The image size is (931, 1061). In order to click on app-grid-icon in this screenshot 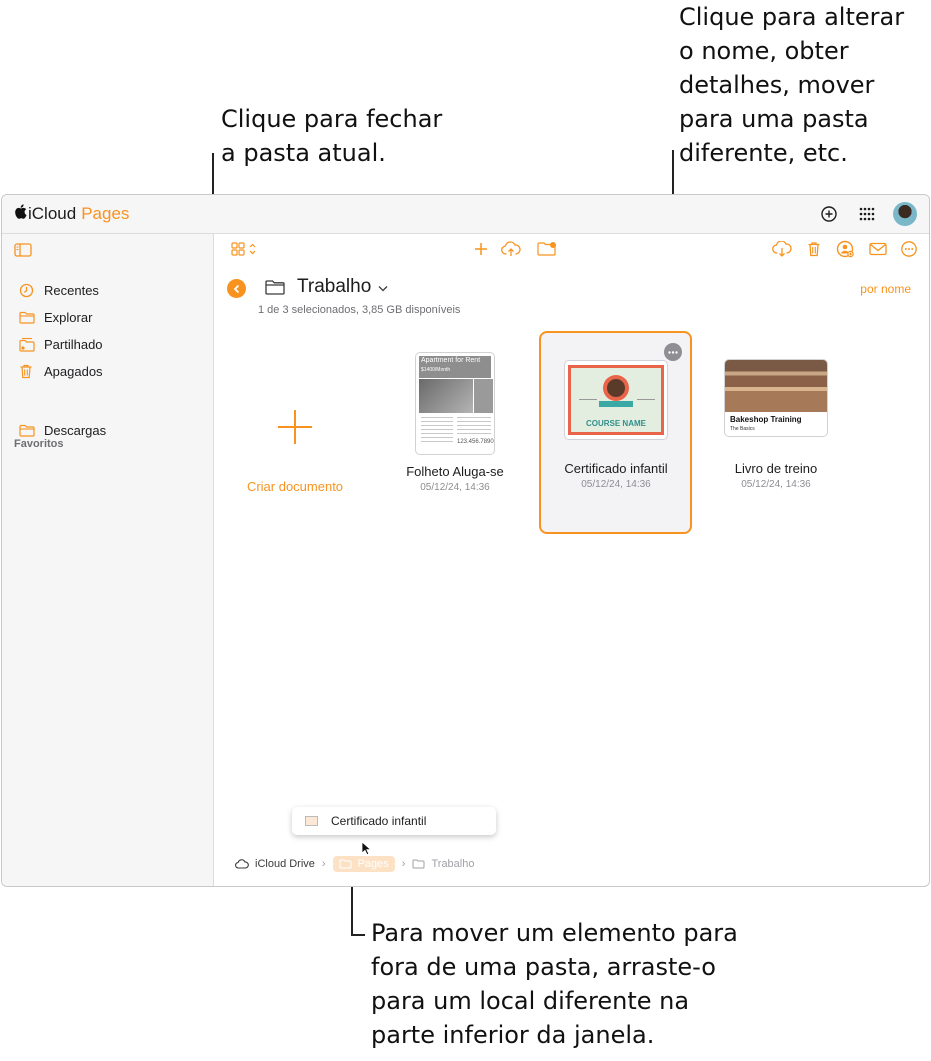, I will do `click(867, 214)`.